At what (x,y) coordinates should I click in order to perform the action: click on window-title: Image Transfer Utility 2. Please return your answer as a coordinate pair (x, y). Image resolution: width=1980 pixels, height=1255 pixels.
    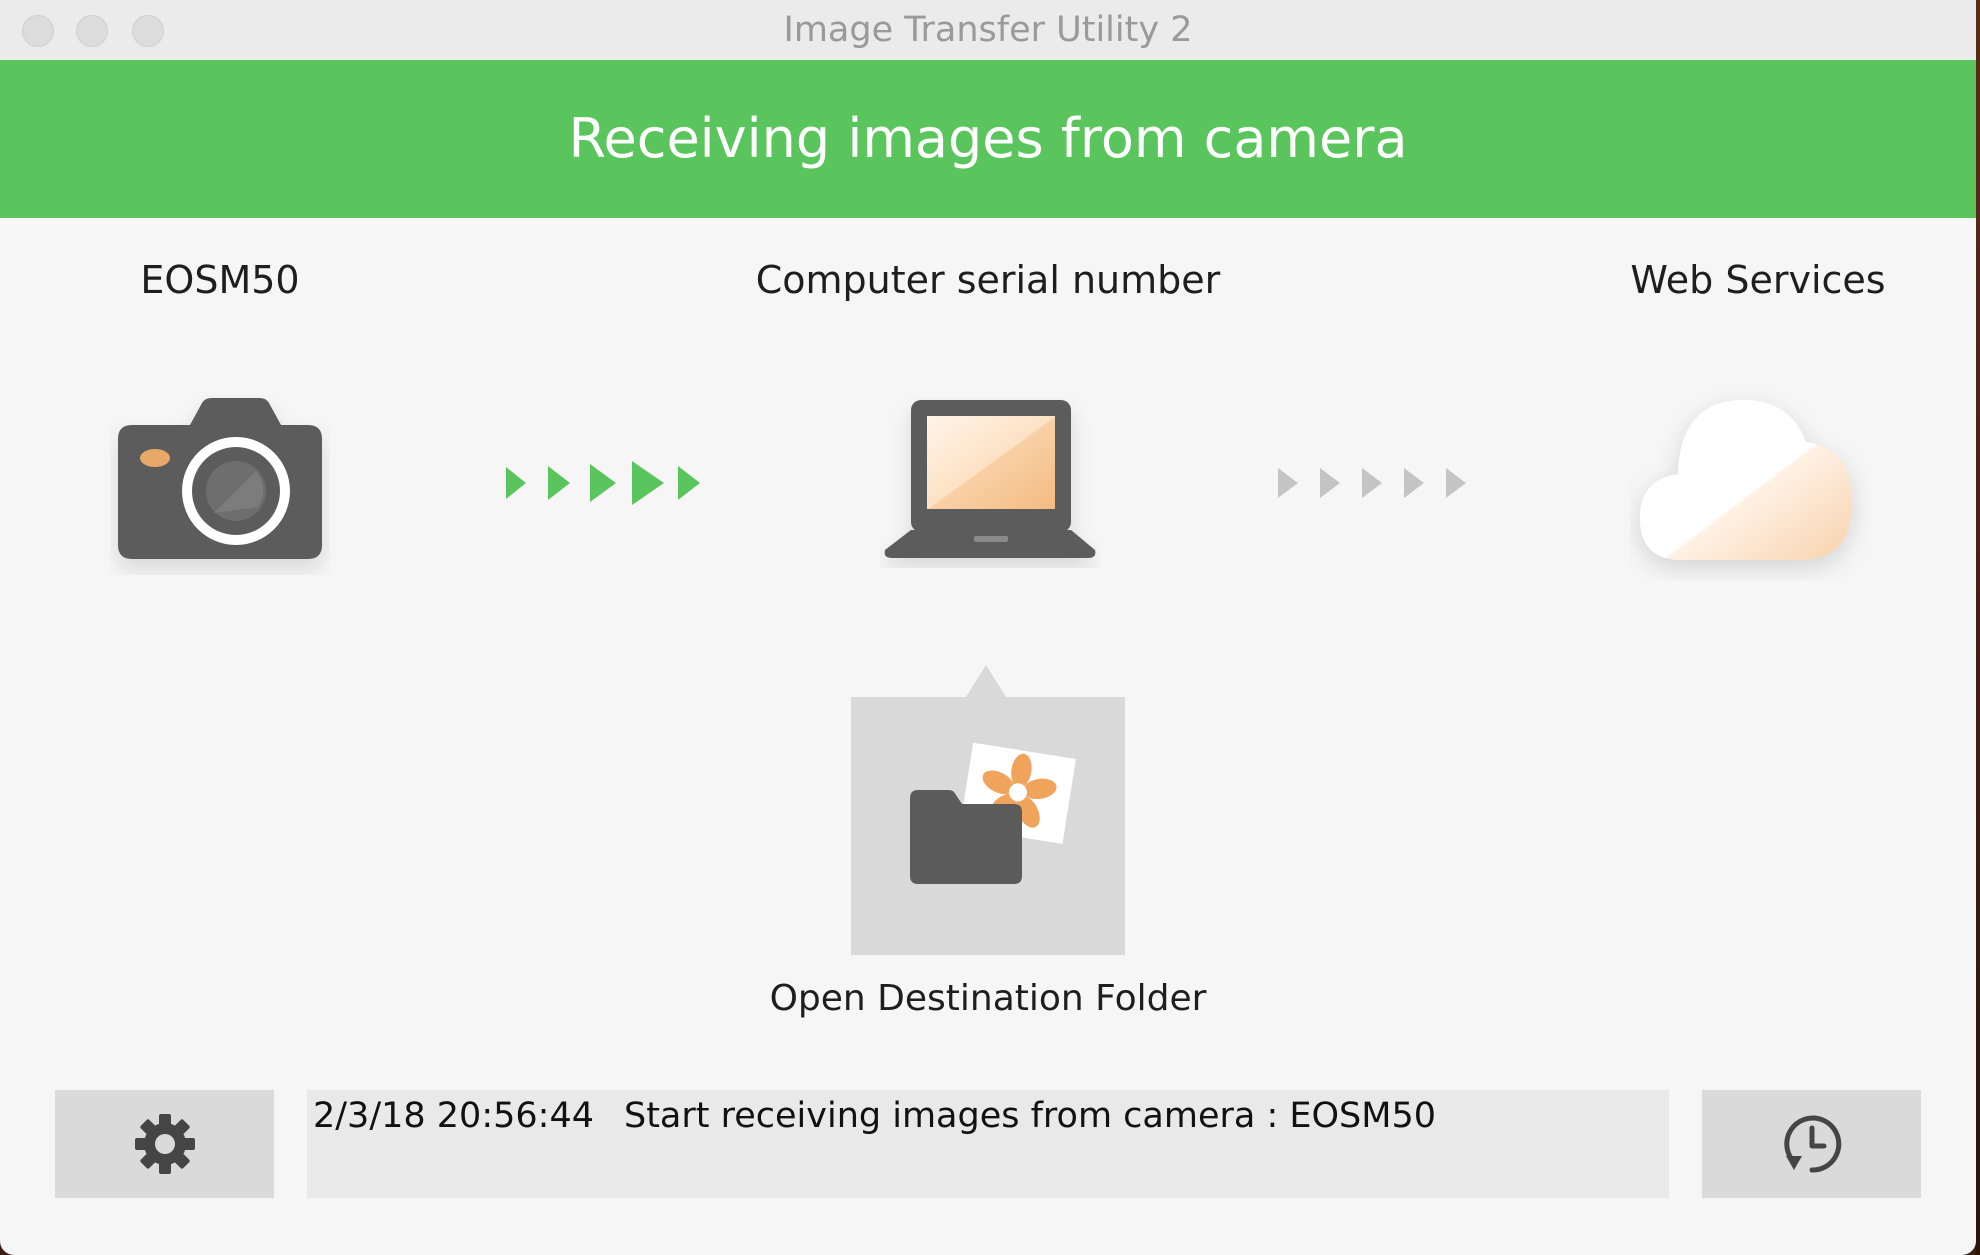
    Looking at the image, I should click on (988, 30).